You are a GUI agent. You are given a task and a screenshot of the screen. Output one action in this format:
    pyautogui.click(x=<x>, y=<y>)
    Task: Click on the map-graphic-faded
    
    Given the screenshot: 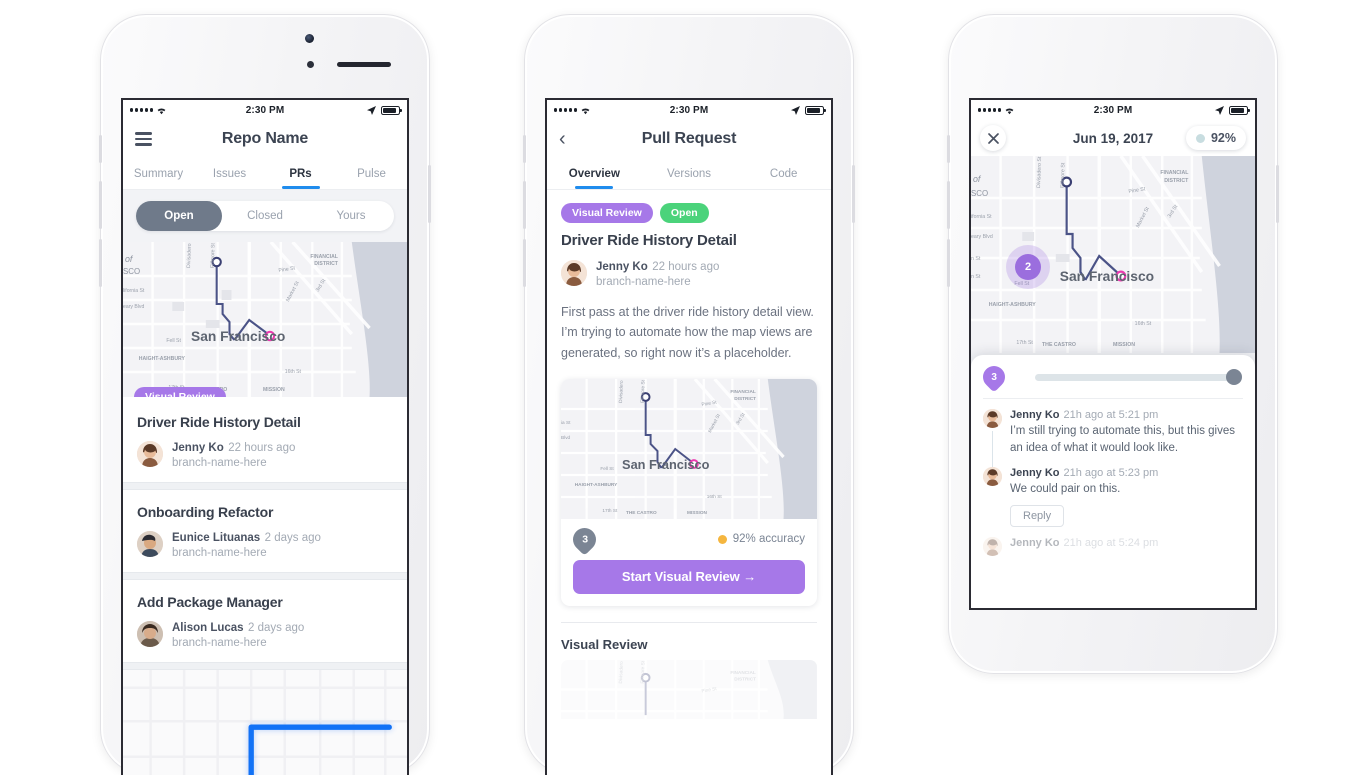 What is the action you would take?
    pyautogui.click(x=265, y=722)
    